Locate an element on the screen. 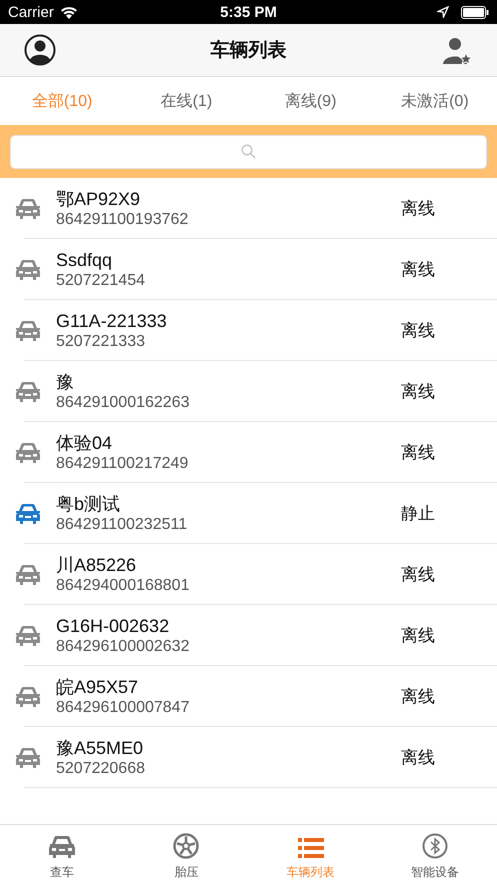 The width and height of the screenshot is (497, 883). vehicle-row: 粤b测试 864291100232511 静止 is located at coordinates (248, 513).